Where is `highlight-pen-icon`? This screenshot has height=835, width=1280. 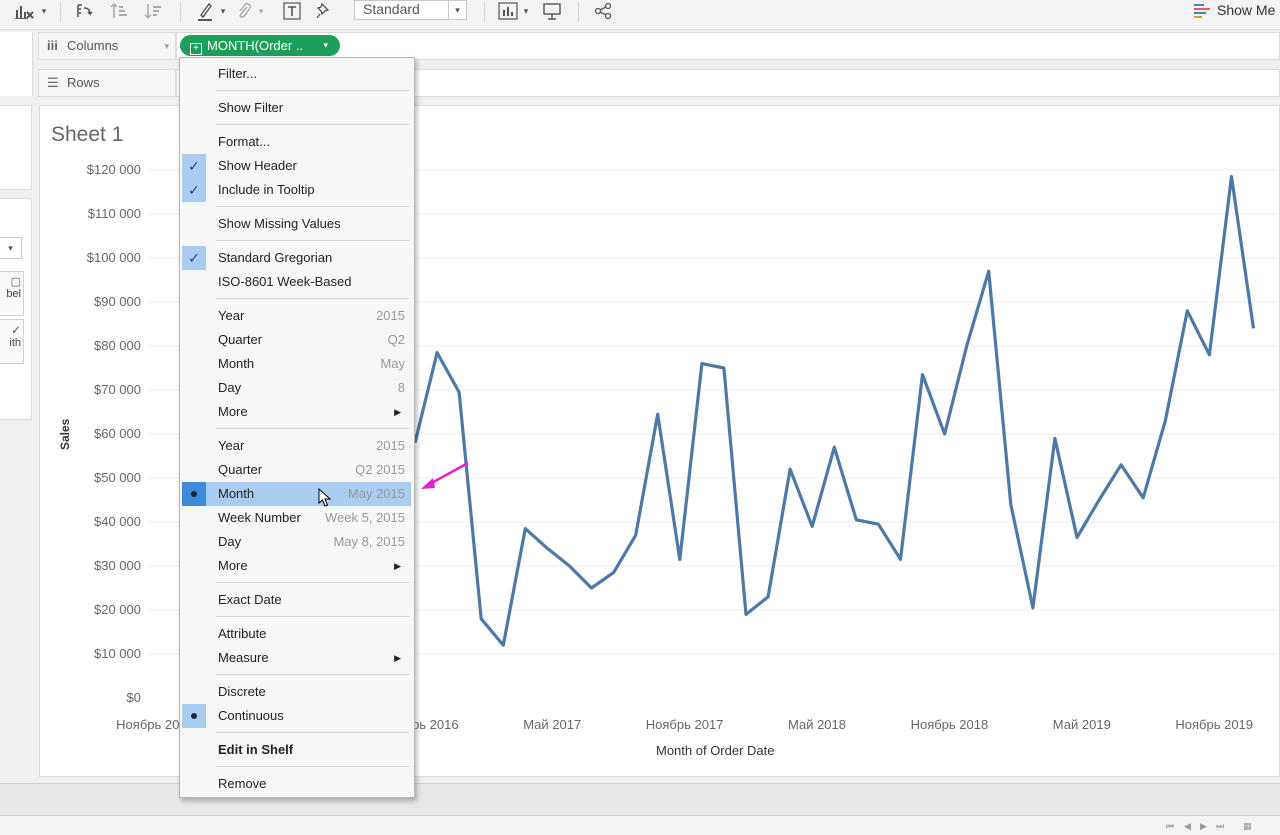
highlight-pen-icon is located at coordinates (205, 11).